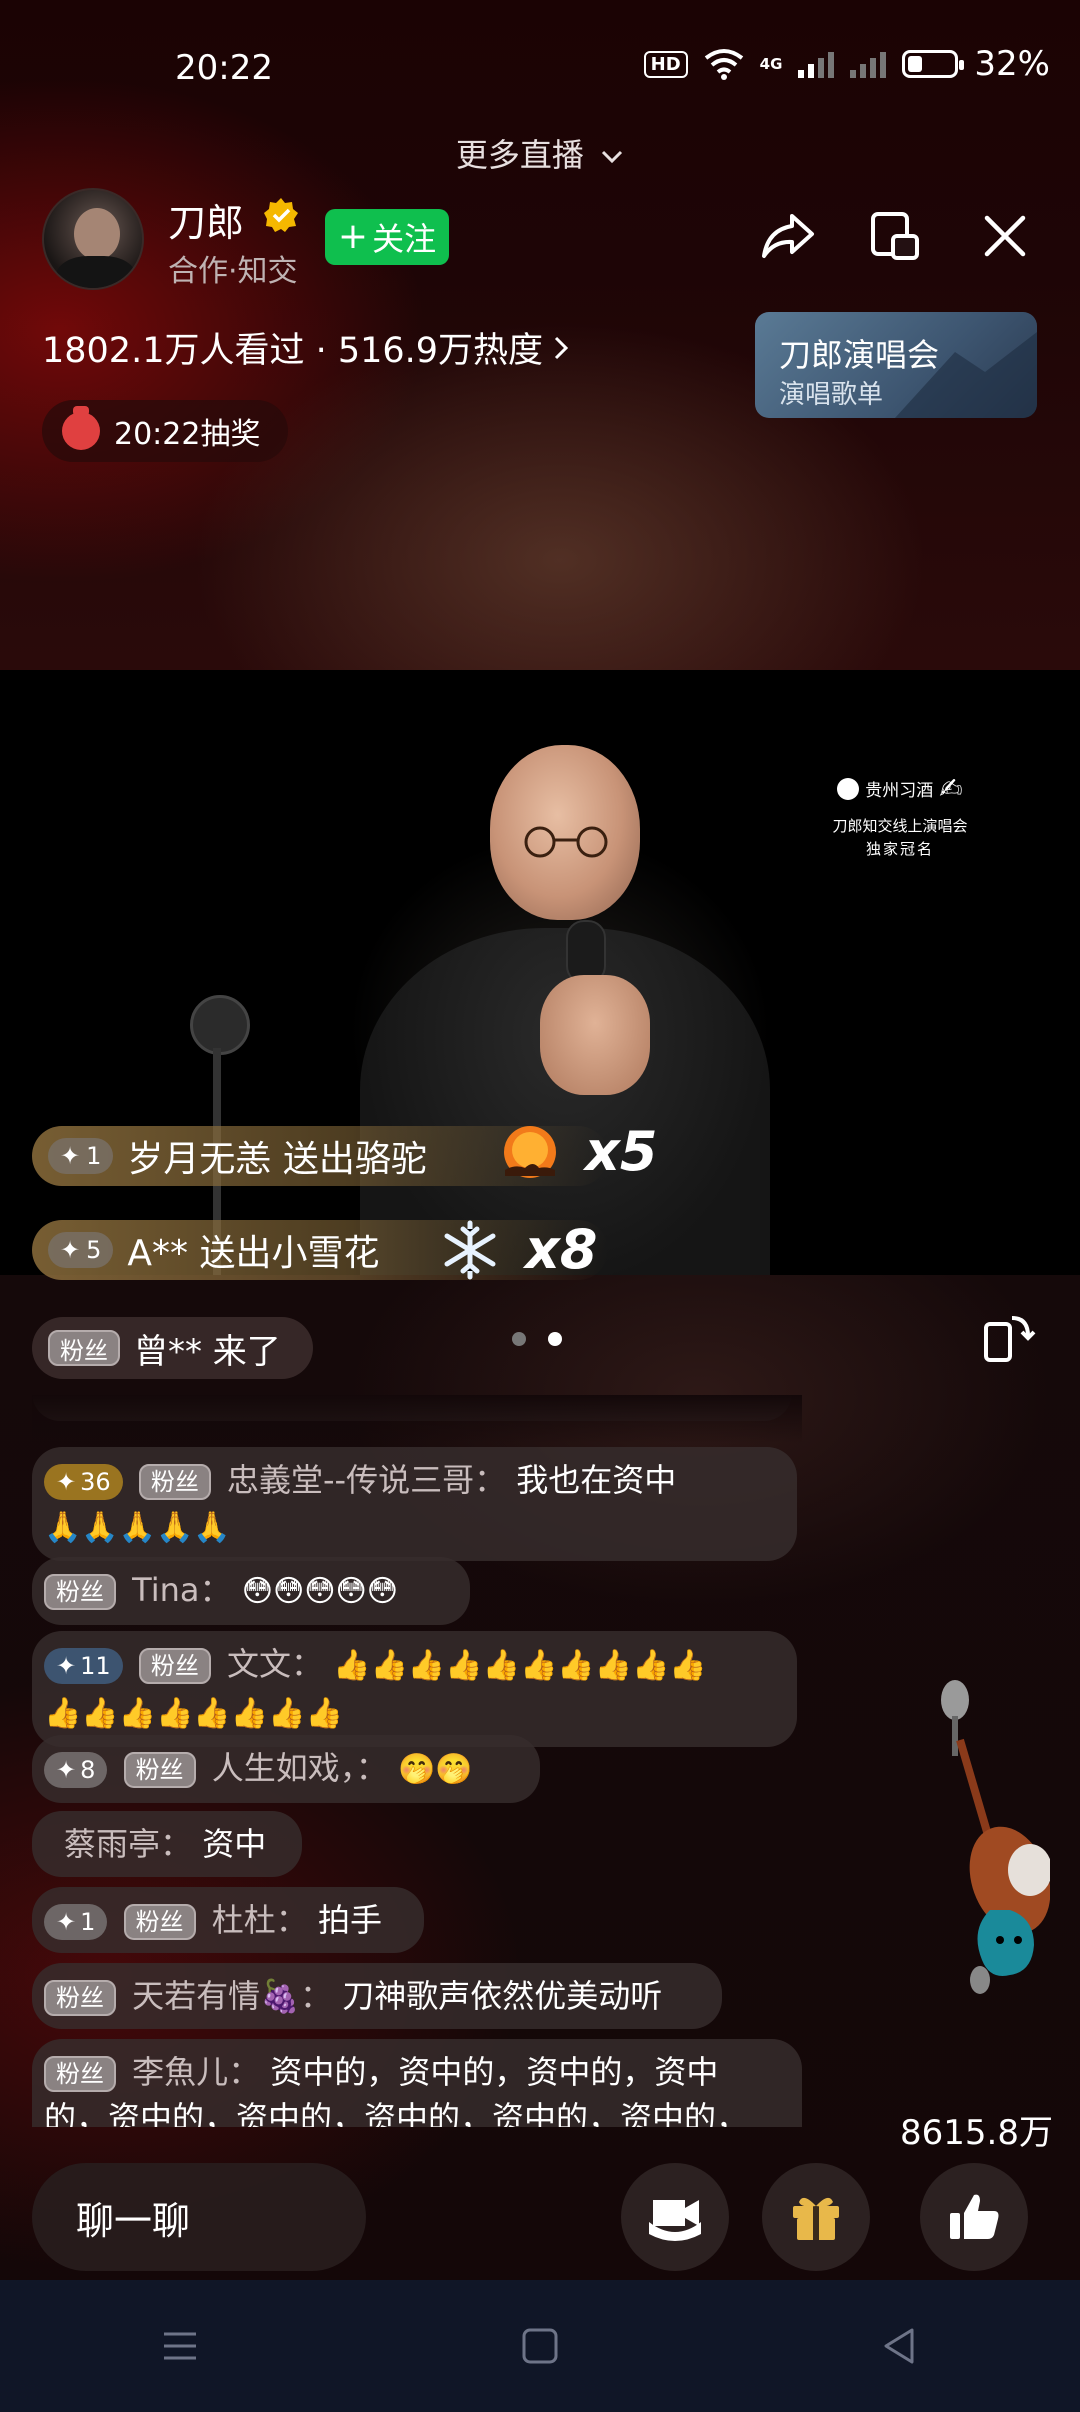 This screenshot has height=2412, width=1080. Describe the element at coordinates (277, 1159) in the screenshot. I see `gift-text: 岁月无恙 送出骆驼` at that location.